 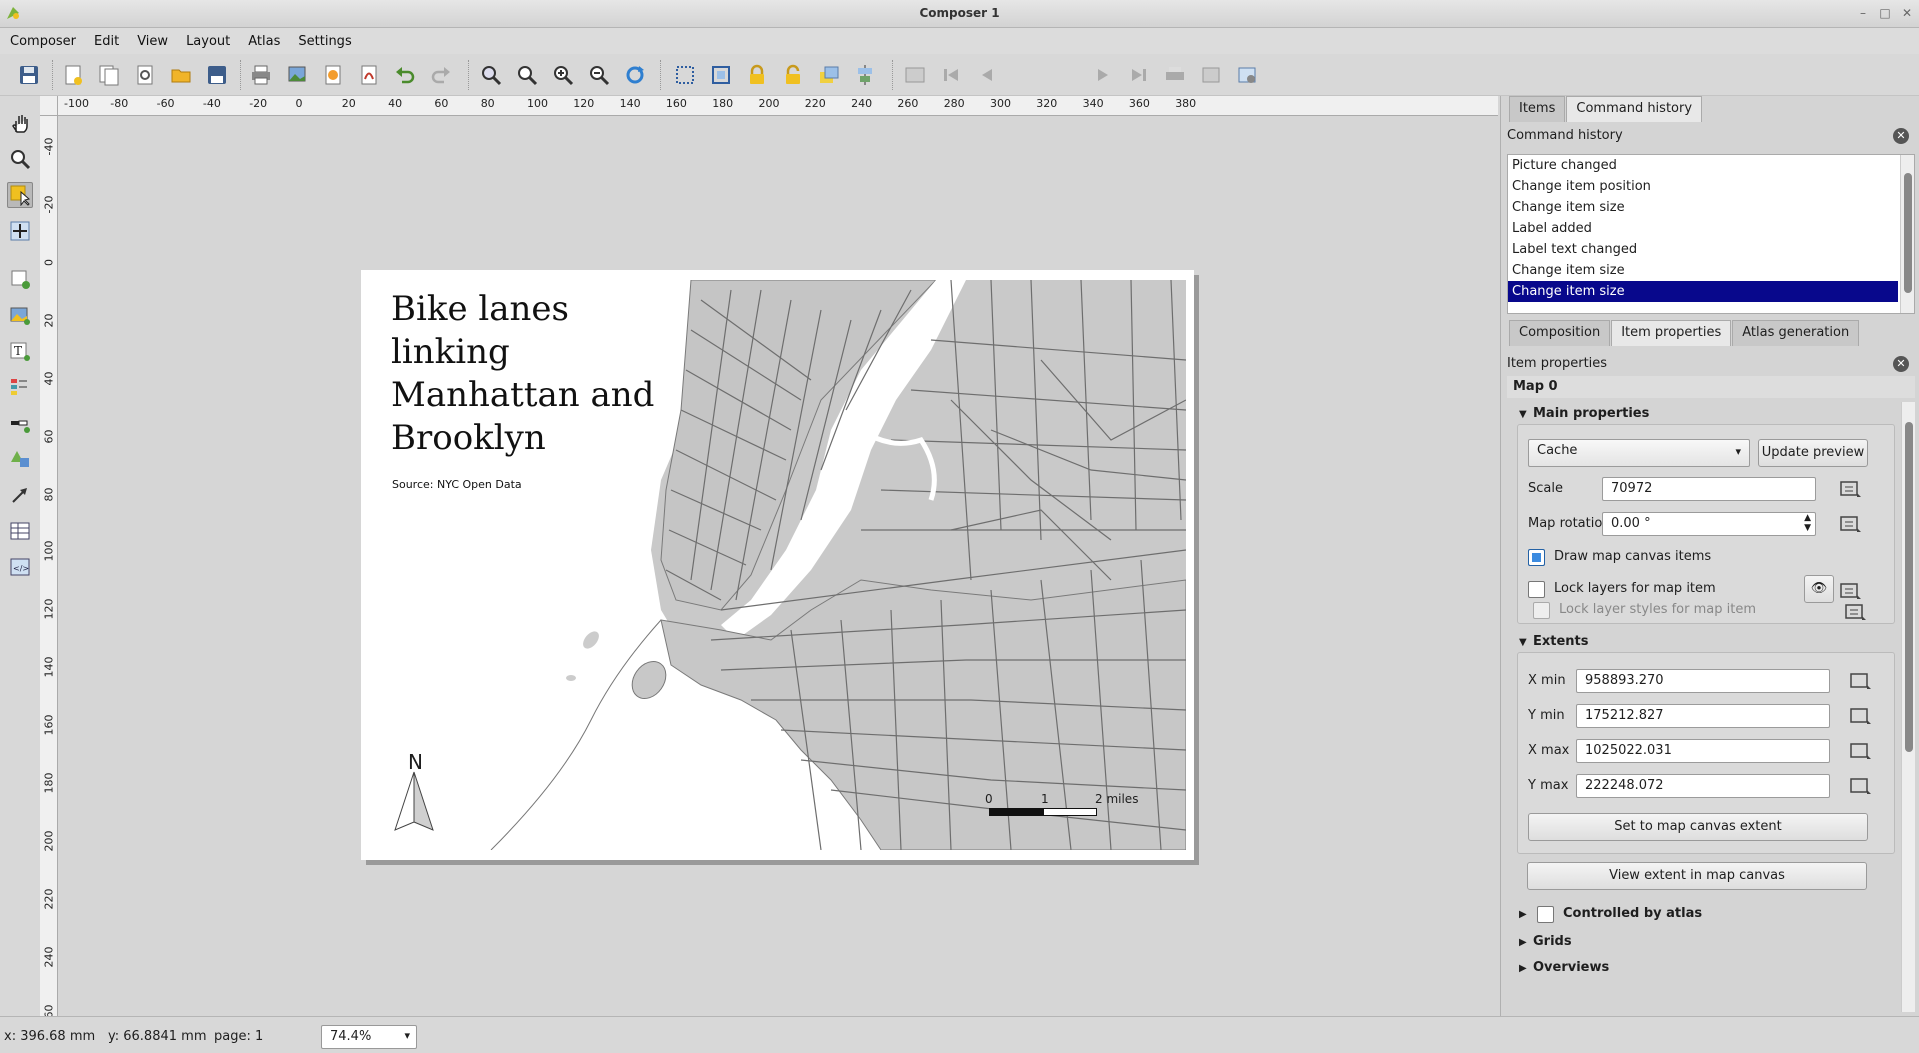 What do you see at coordinates (635, 75) in the screenshot?
I see `refresh-icon` at bounding box center [635, 75].